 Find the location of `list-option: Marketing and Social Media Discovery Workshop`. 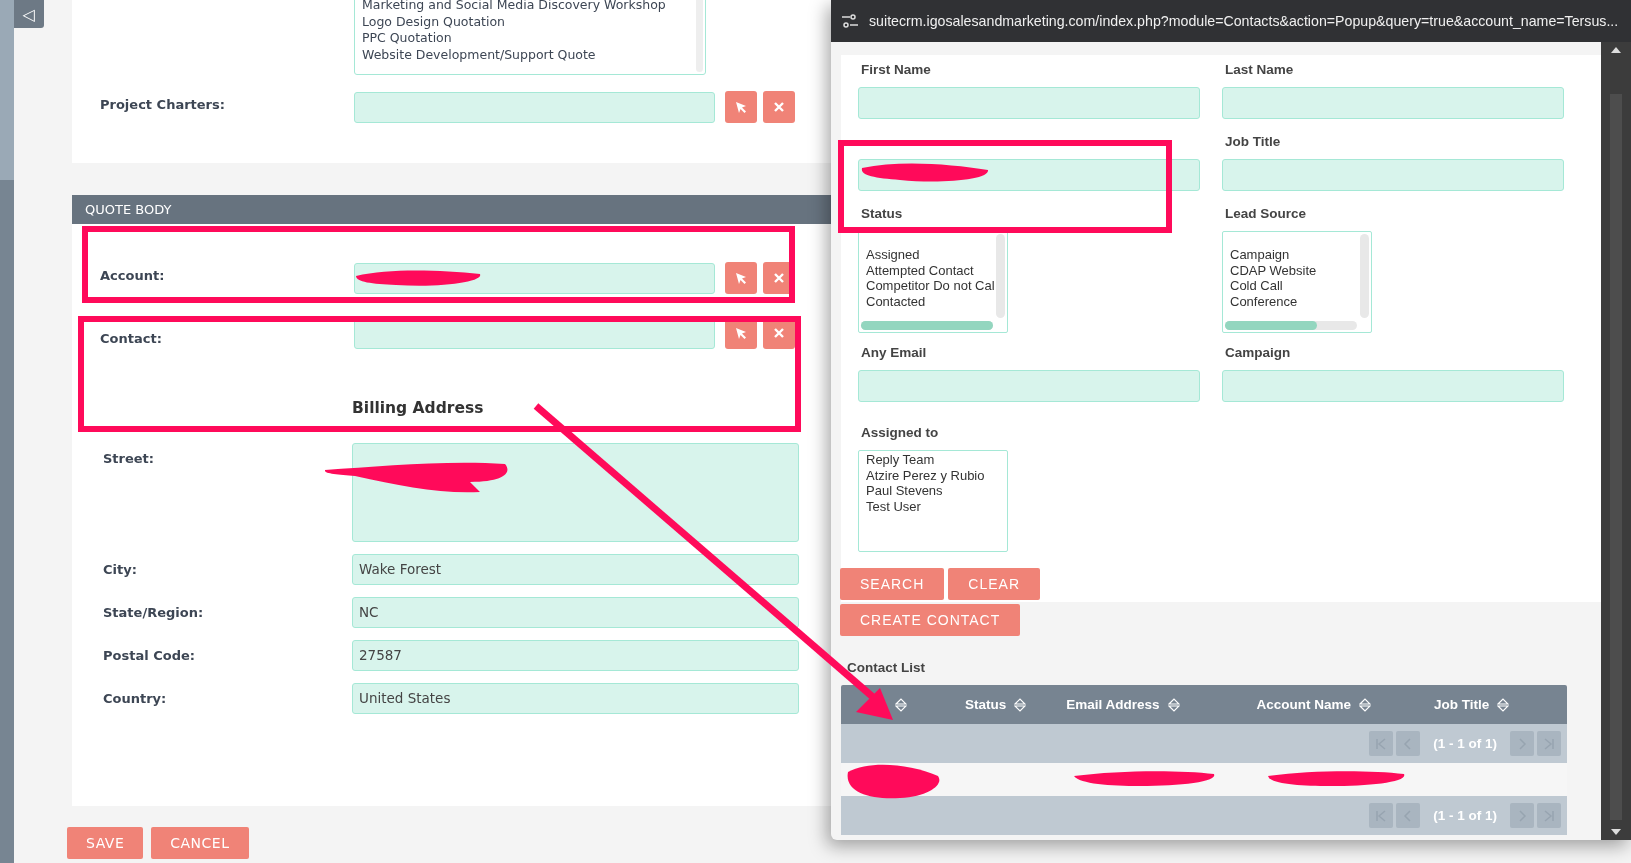

list-option: Marketing and Social Media Discovery Workshop is located at coordinates (533, 7).